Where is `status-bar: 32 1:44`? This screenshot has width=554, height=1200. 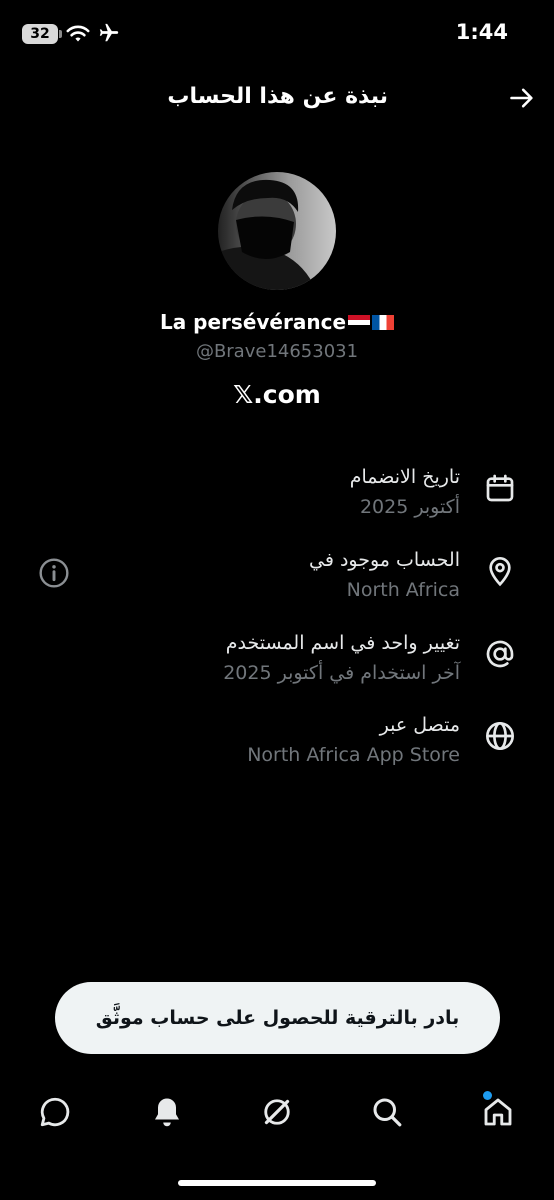
status-bar: 32 1:44 is located at coordinates (277, 34).